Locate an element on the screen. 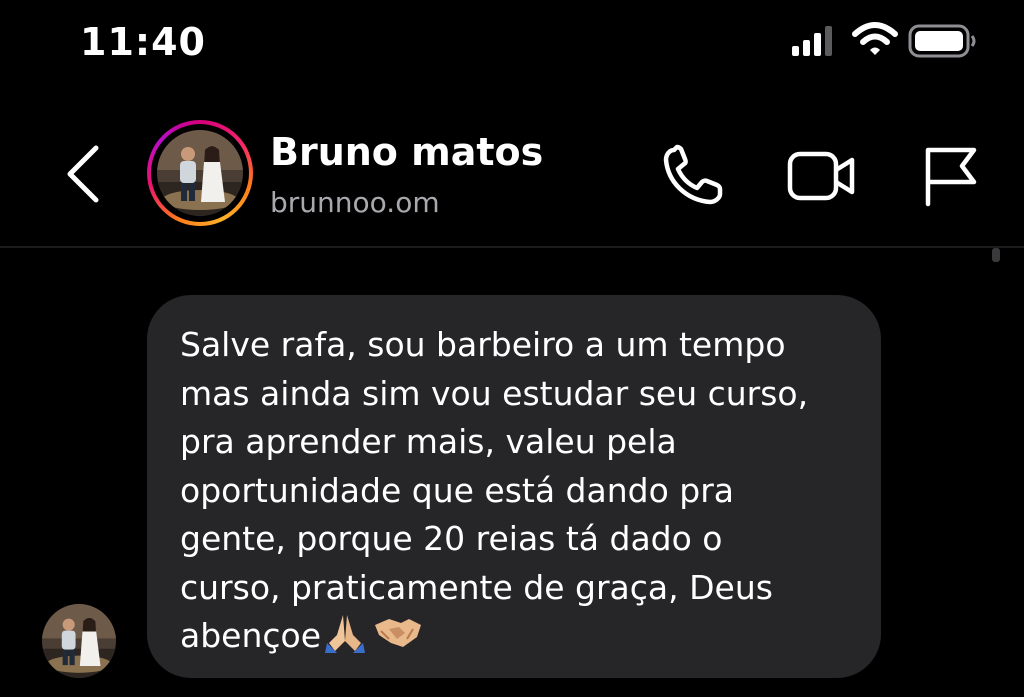  scroll-indicator is located at coordinates (996, 255).